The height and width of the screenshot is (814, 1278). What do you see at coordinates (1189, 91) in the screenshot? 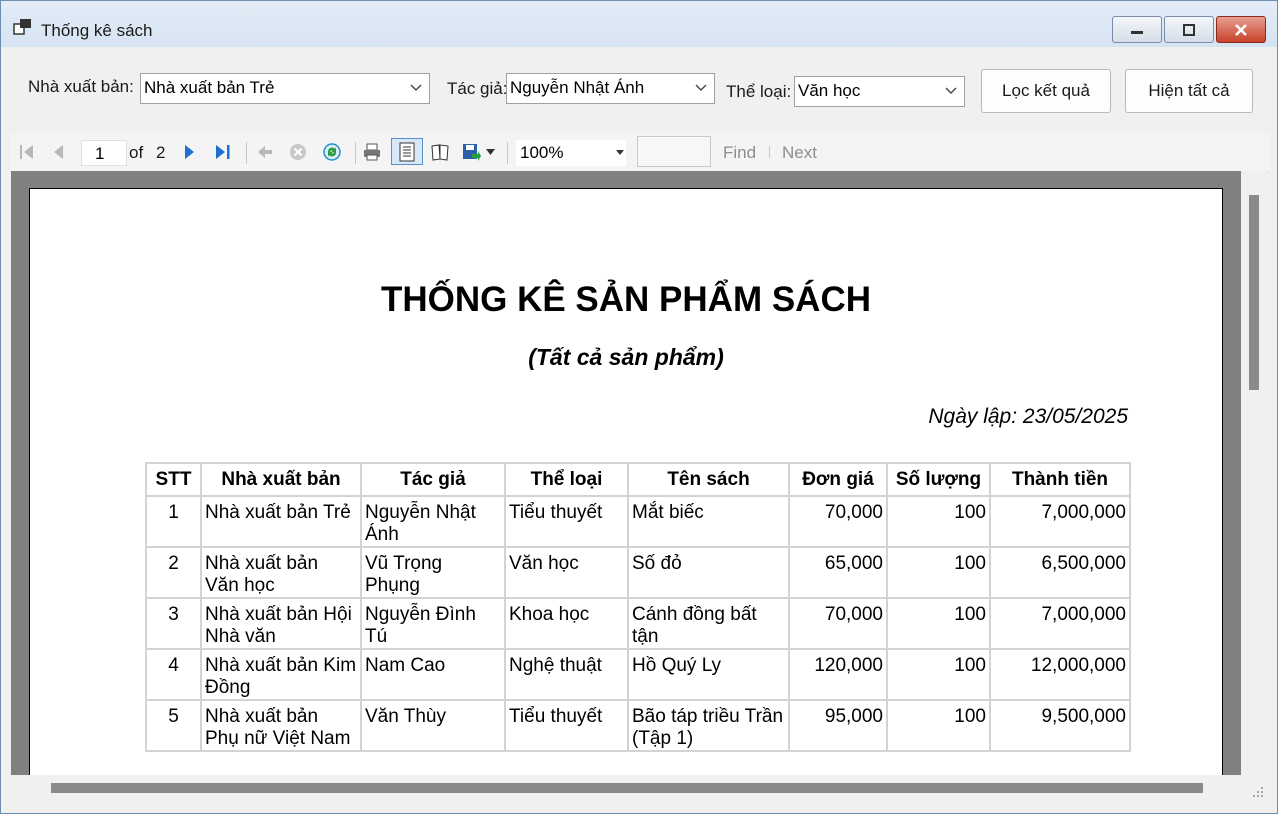
I see `show-all-button: Hiện tất cả` at bounding box center [1189, 91].